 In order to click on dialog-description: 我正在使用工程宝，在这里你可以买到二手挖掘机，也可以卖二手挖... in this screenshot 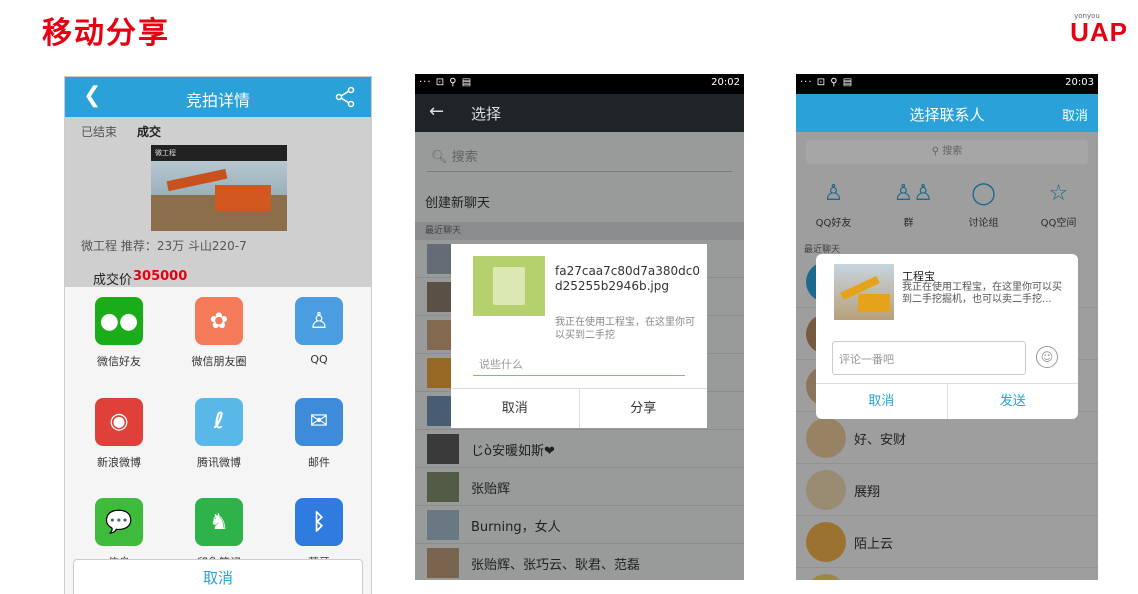, I will do `click(982, 293)`.